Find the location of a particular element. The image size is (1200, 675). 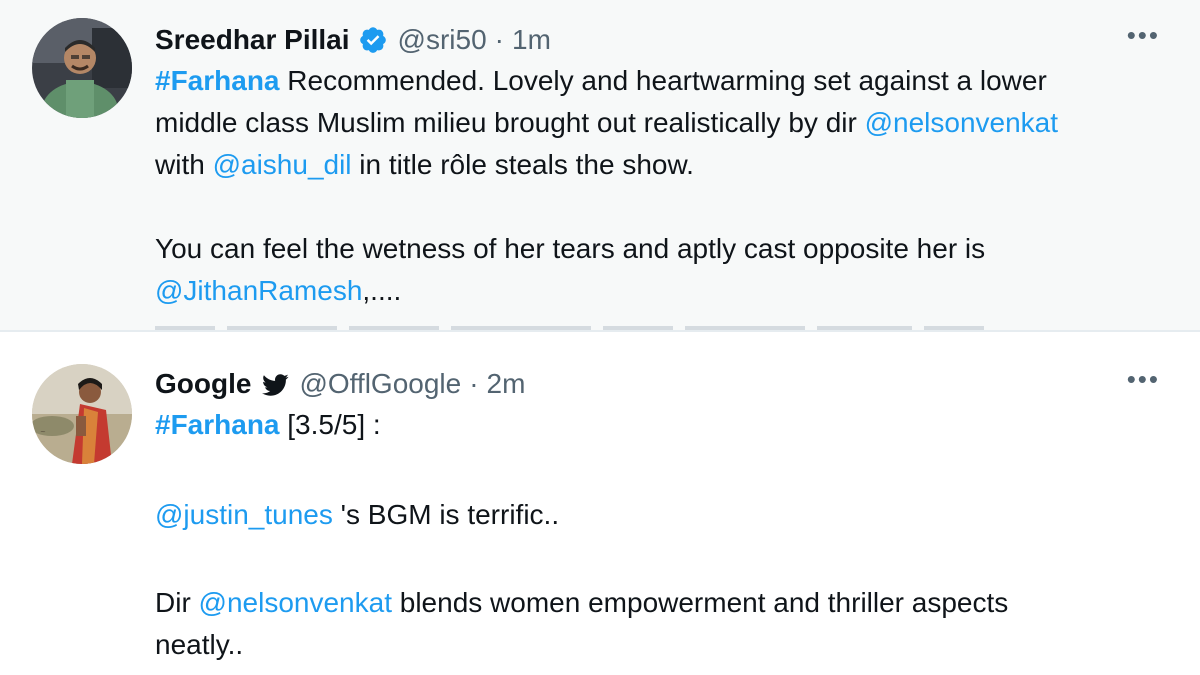

mention-link: @justin_tunes is located at coordinates (244, 514).